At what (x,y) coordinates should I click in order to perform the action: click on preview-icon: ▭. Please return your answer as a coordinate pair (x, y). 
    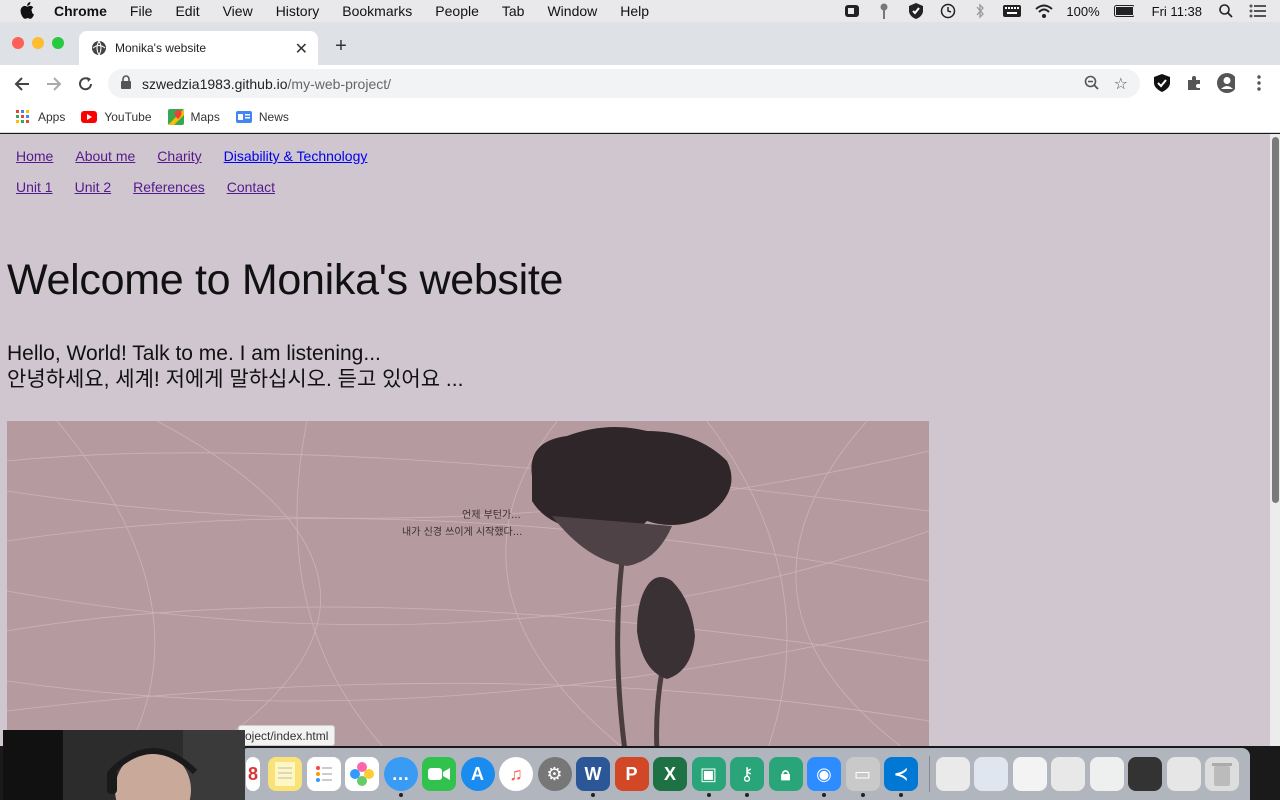
    Looking at the image, I should click on (862, 777).